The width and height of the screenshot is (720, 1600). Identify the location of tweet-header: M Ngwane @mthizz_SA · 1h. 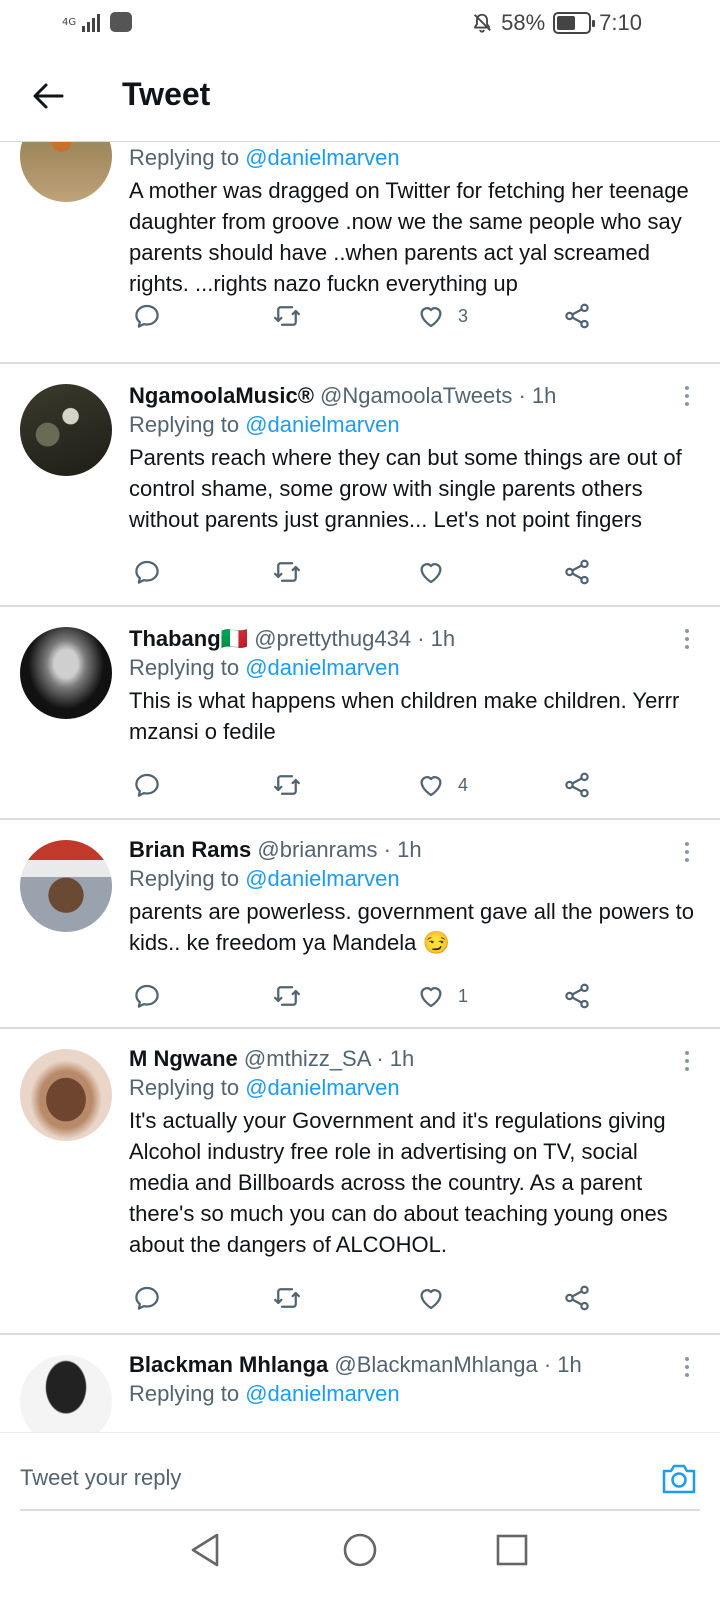
(414, 1059).